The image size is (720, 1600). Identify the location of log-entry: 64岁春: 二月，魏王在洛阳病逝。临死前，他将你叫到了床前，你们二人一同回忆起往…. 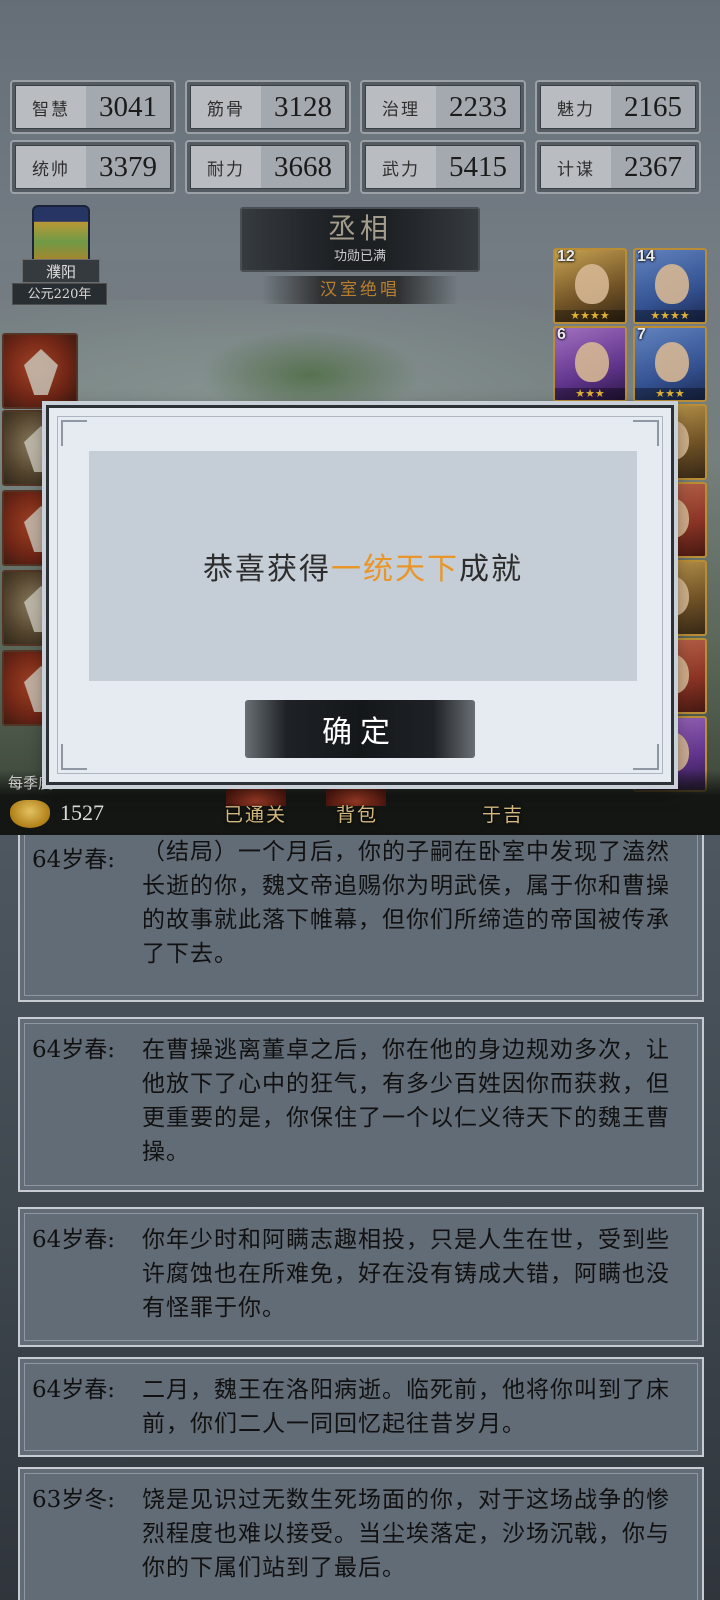
(361, 1407).